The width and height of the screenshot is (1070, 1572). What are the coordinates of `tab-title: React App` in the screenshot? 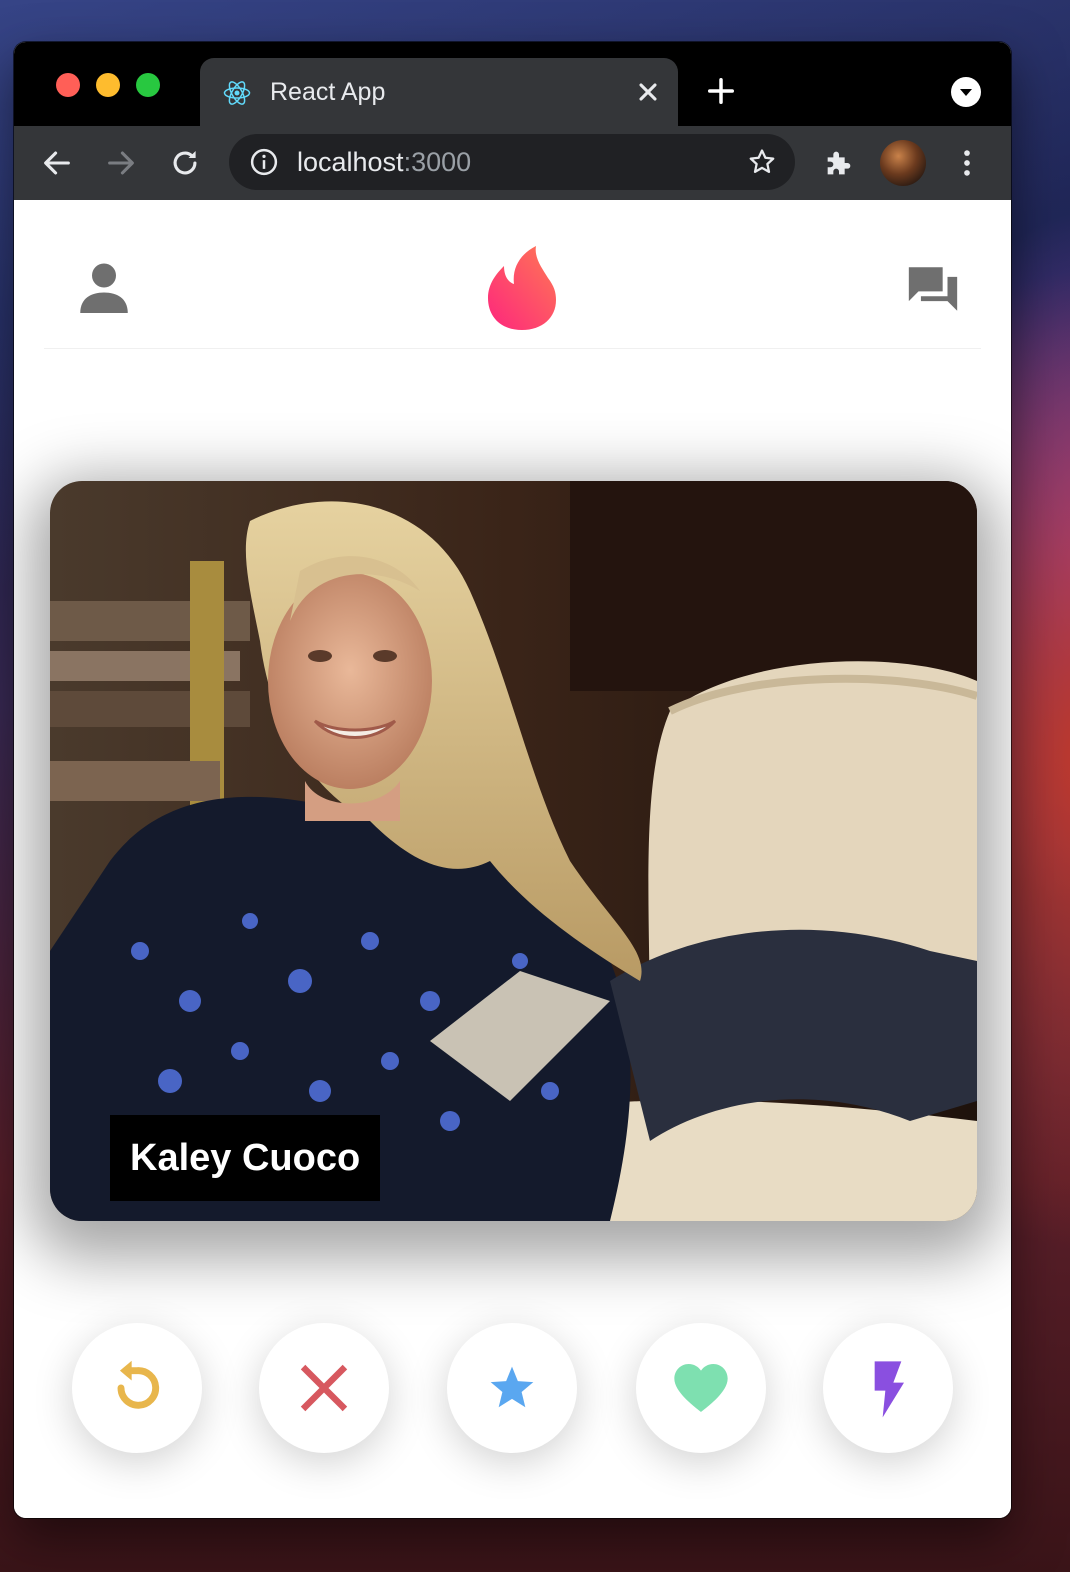 It's located at (328, 92).